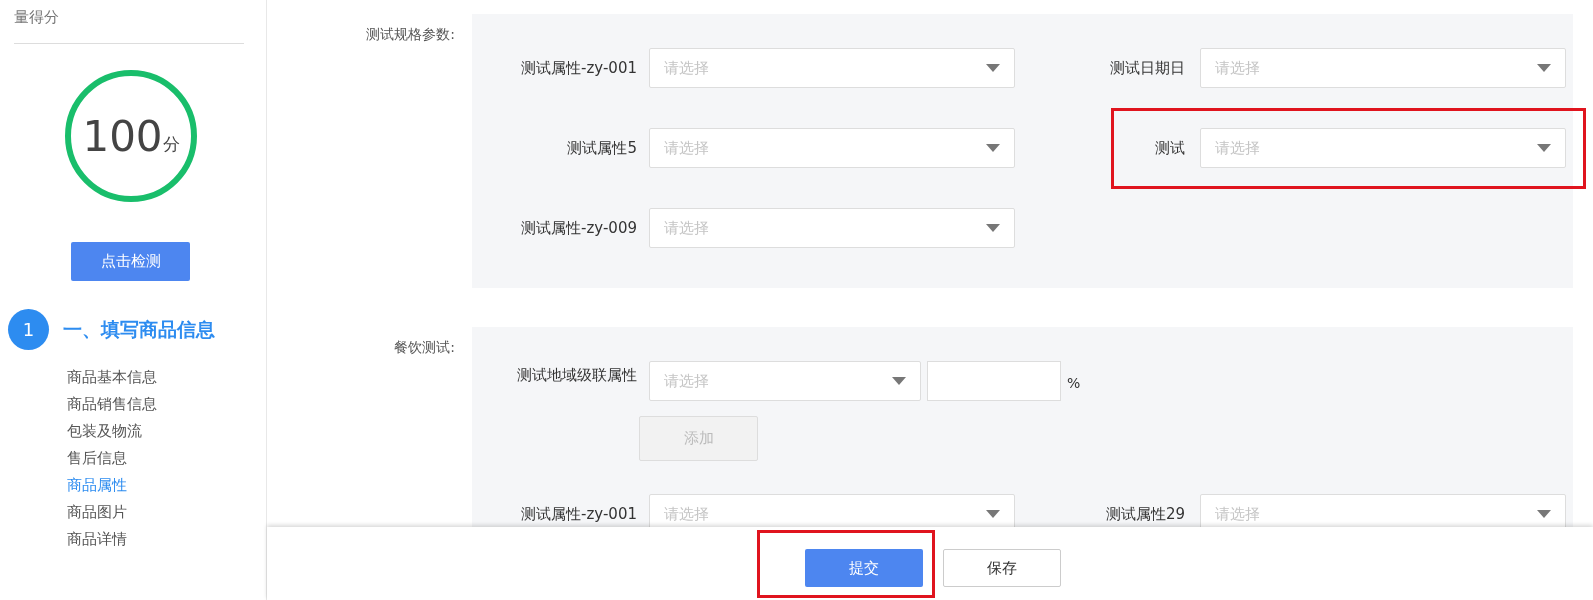 This screenshot has height=600, width=1593. I want to click on field-label: 测试属性29, so click(1144, 514).